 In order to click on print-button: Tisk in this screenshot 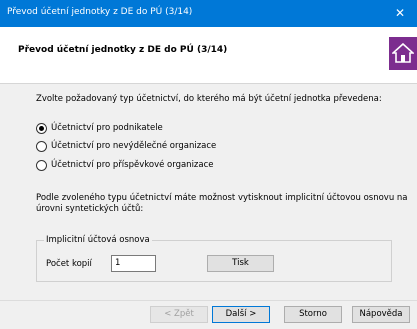, I will do `click(240, 263)`.